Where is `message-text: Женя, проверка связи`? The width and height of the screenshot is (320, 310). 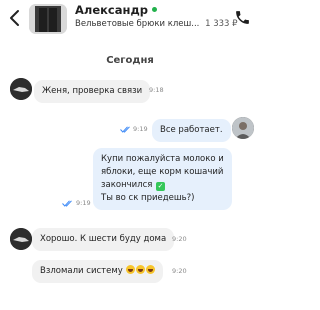
message-text: Женя, проверка связи is located at coordinates (92, 91).